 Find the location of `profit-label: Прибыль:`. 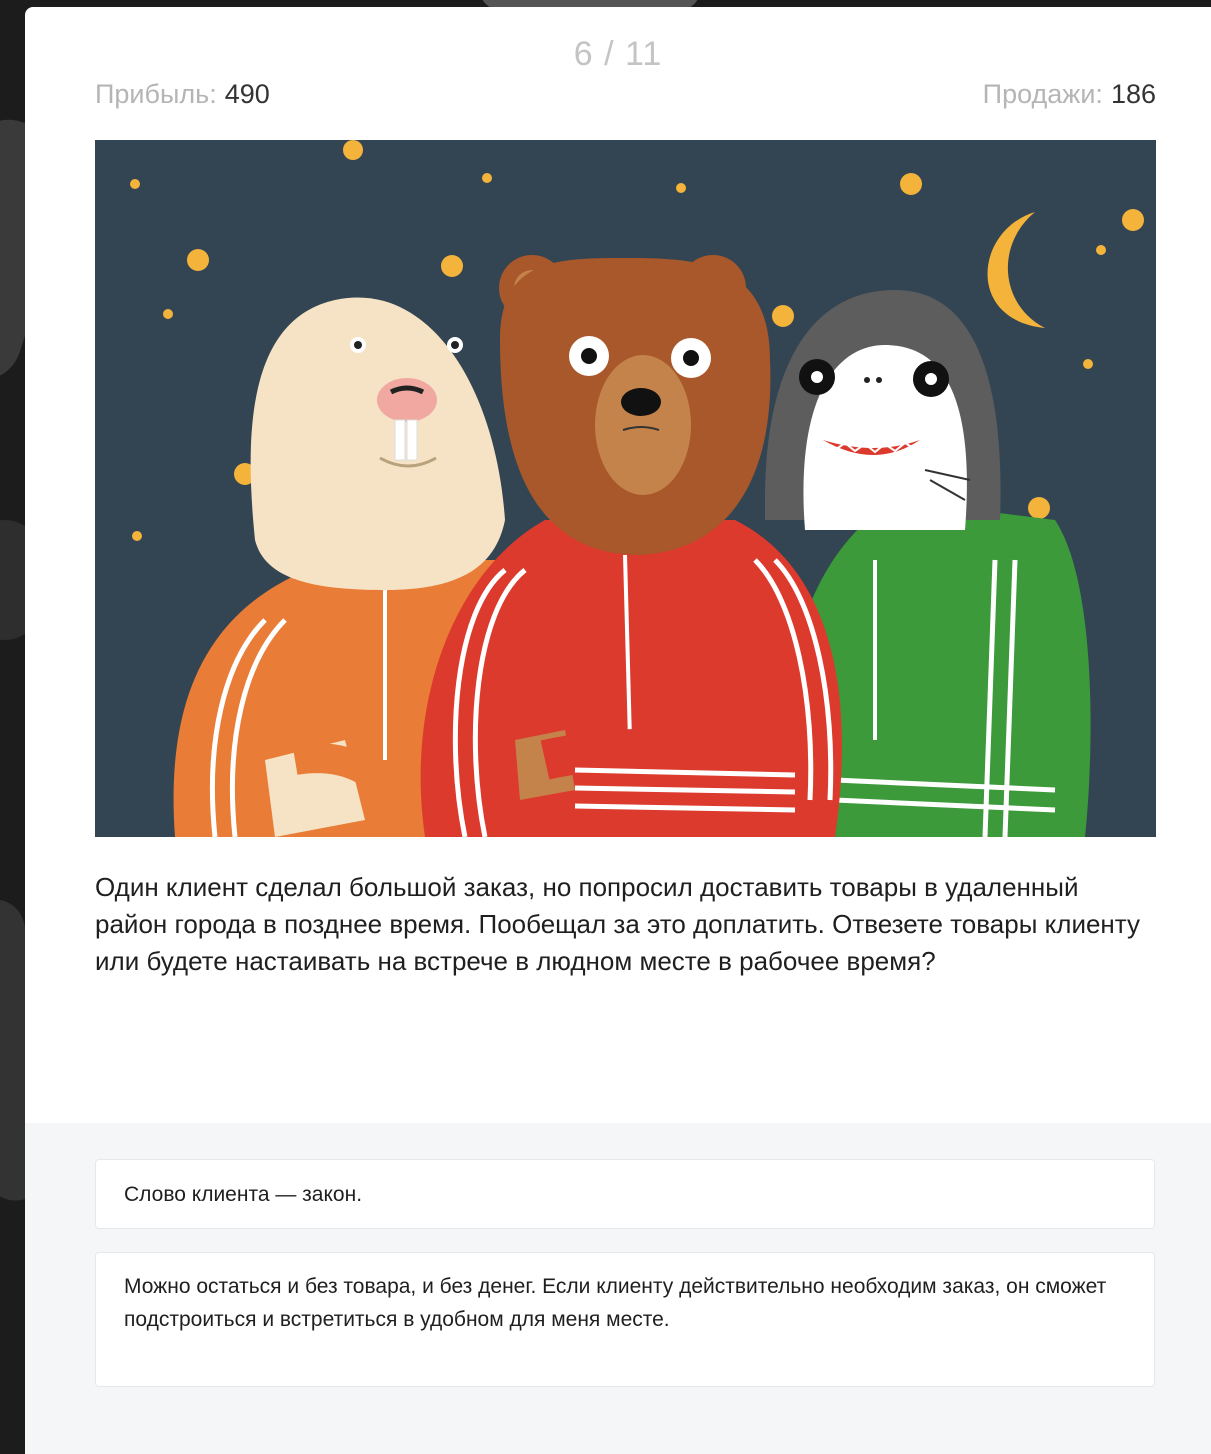

profit-label: Прибыль: is located at coordinates (156, 94).